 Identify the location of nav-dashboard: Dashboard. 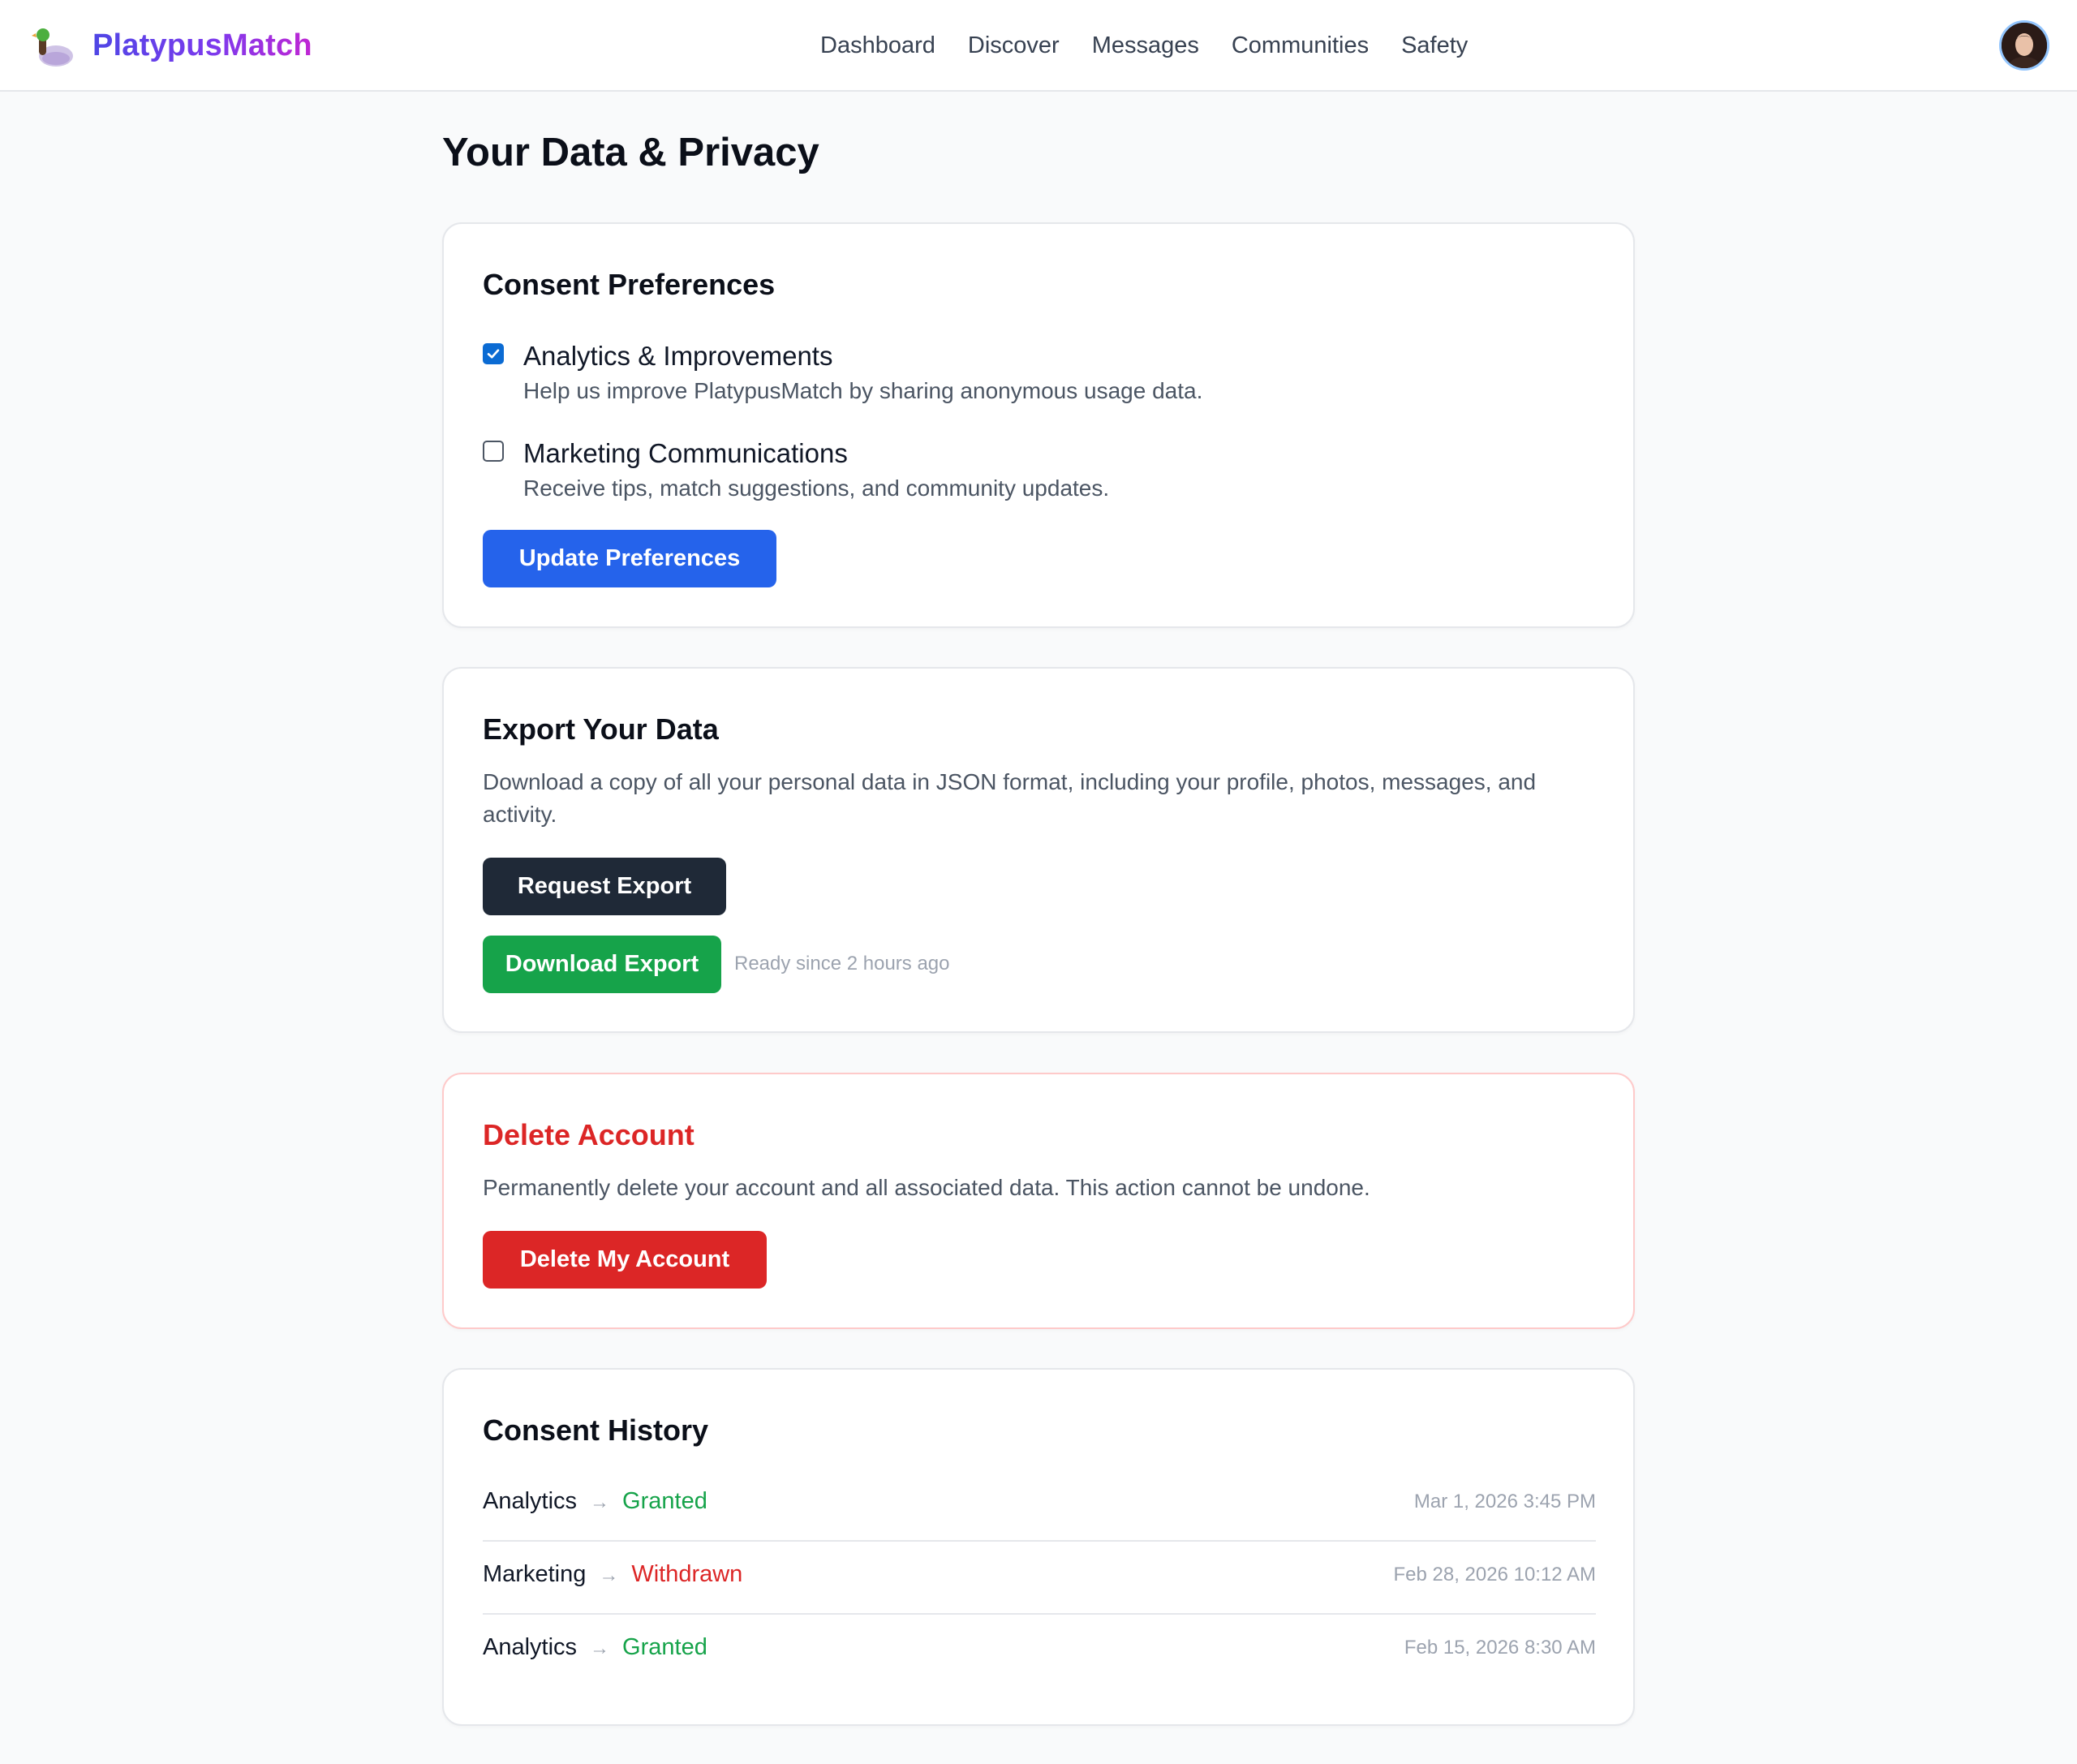
(878, 45).